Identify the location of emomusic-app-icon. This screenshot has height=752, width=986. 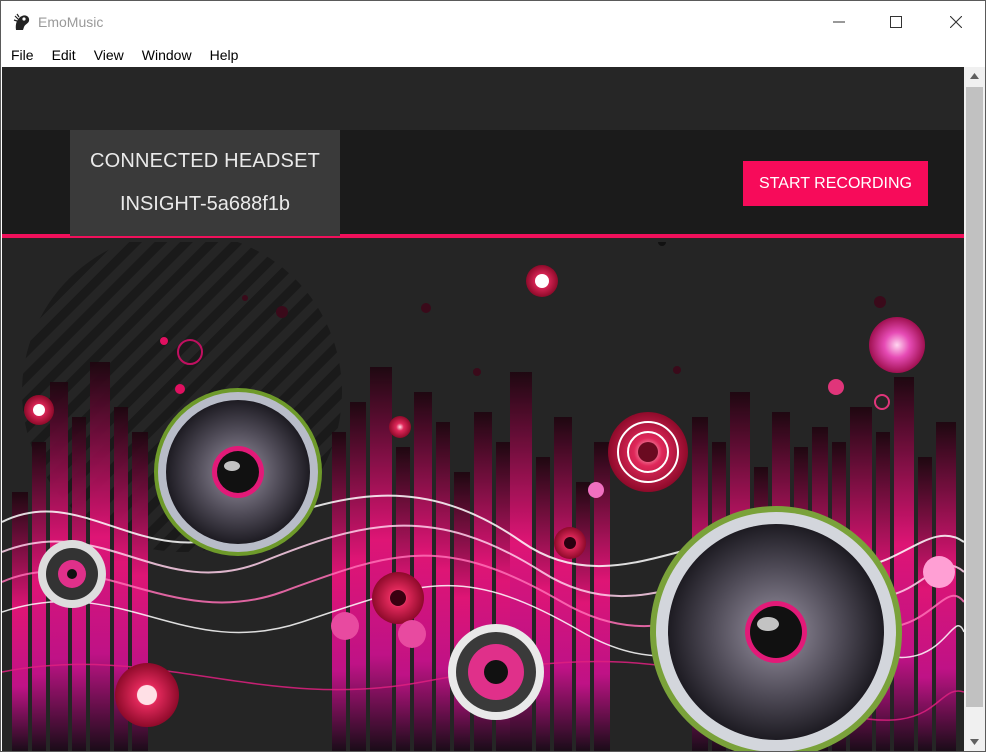
(21, 21).